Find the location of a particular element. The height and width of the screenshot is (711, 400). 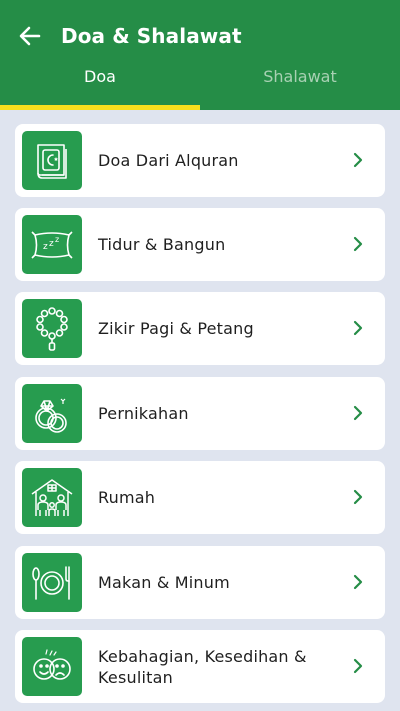

item-label: Pernikahan is located at coordinates (143, 413).